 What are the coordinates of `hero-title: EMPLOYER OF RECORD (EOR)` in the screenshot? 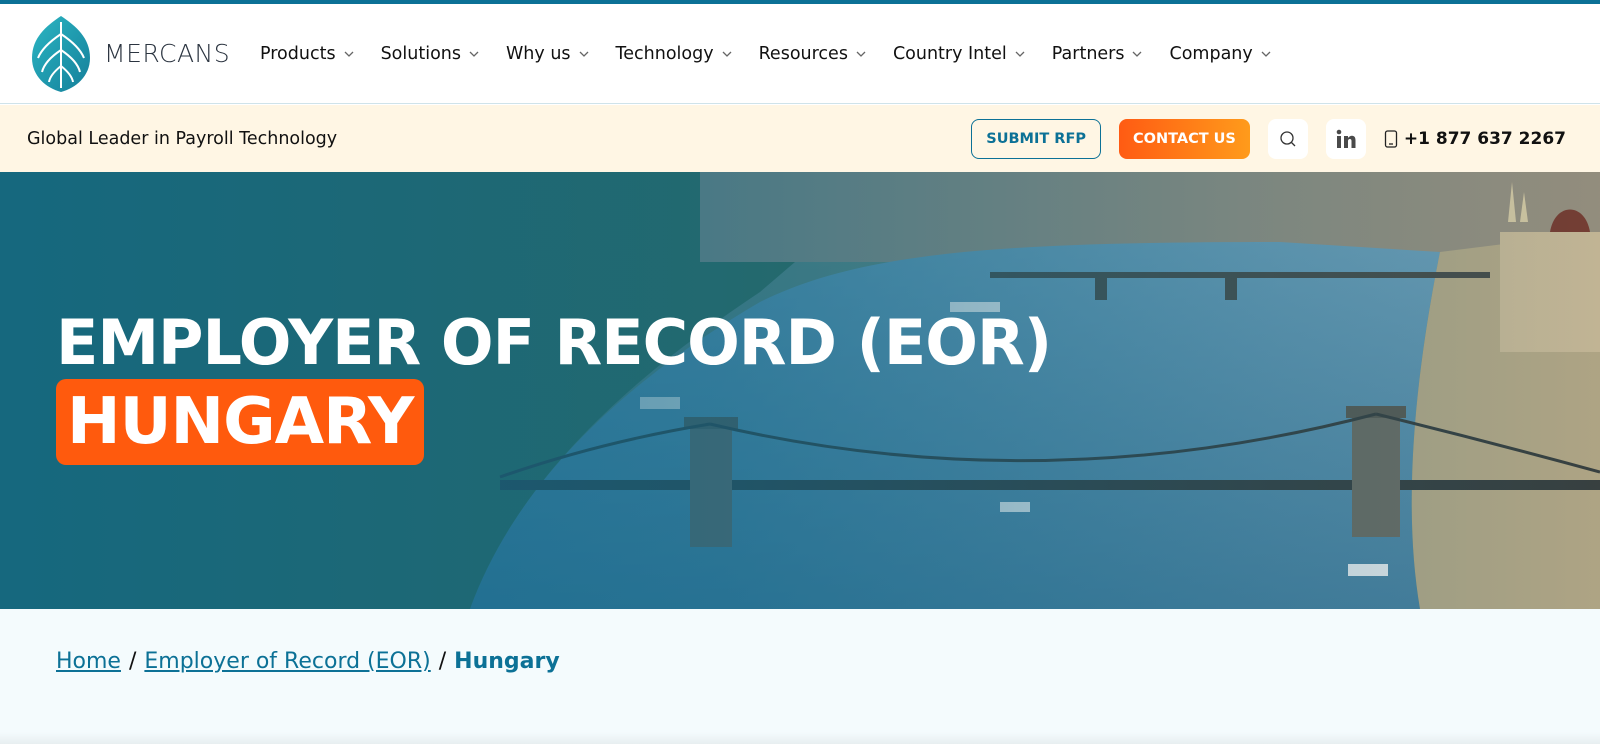 It's located at (554, 342).